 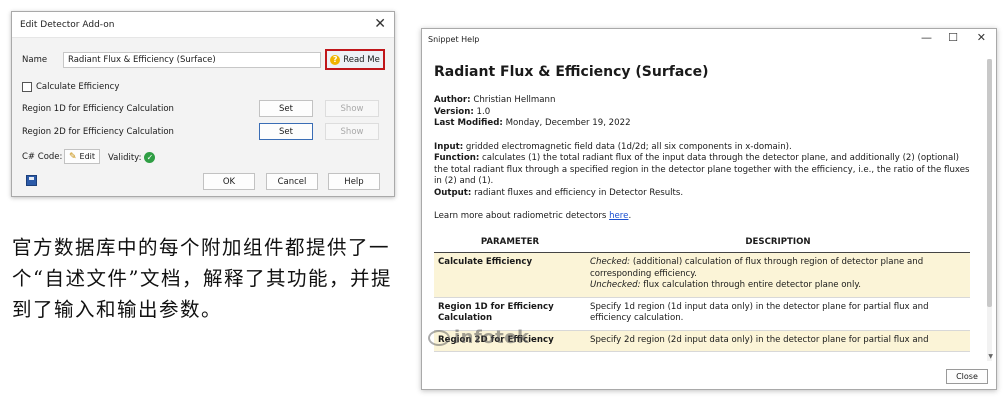 I want to click on scrollbar-thumb, so click(x=989, y=183).